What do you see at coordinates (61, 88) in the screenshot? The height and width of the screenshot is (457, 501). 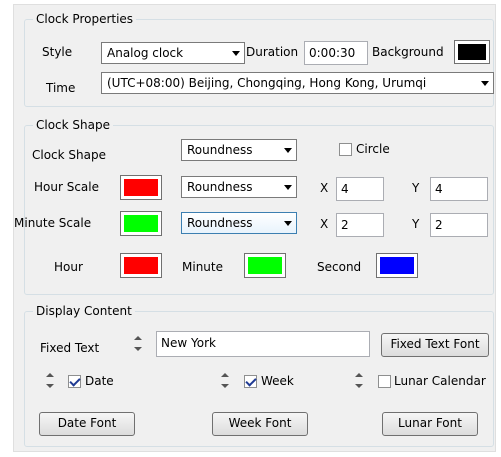 I see `time-label: Time` at bounding box center [61, 88].